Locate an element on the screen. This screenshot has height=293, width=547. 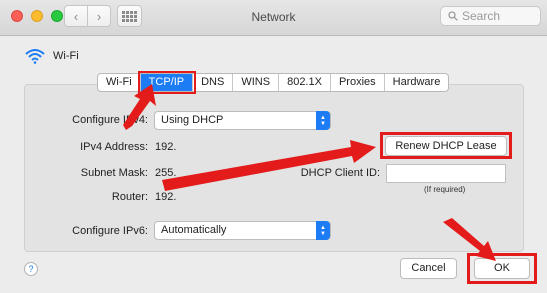
cancel-button: Cancel is located at coordinates (428, 268).